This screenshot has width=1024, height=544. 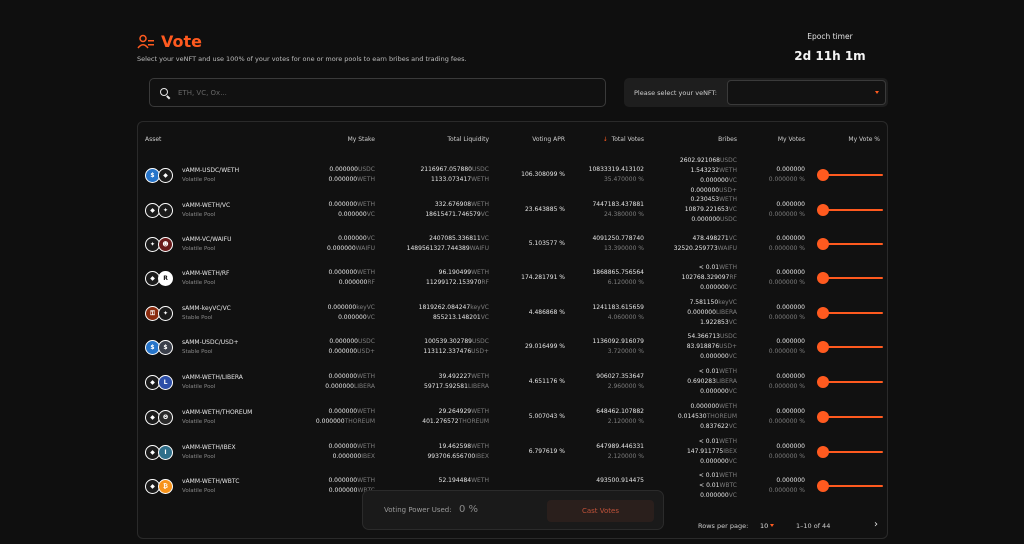 What do you see at coordinates (464, 481) in the screenshot?
I see `total-liquidity-line: 52.194484WETH` at bounding box center [464, 481].